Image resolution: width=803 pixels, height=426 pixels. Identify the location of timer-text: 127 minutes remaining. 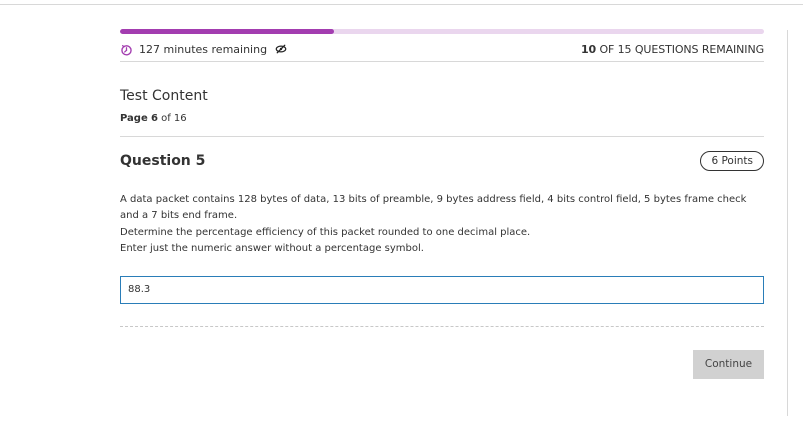
(203, 49).